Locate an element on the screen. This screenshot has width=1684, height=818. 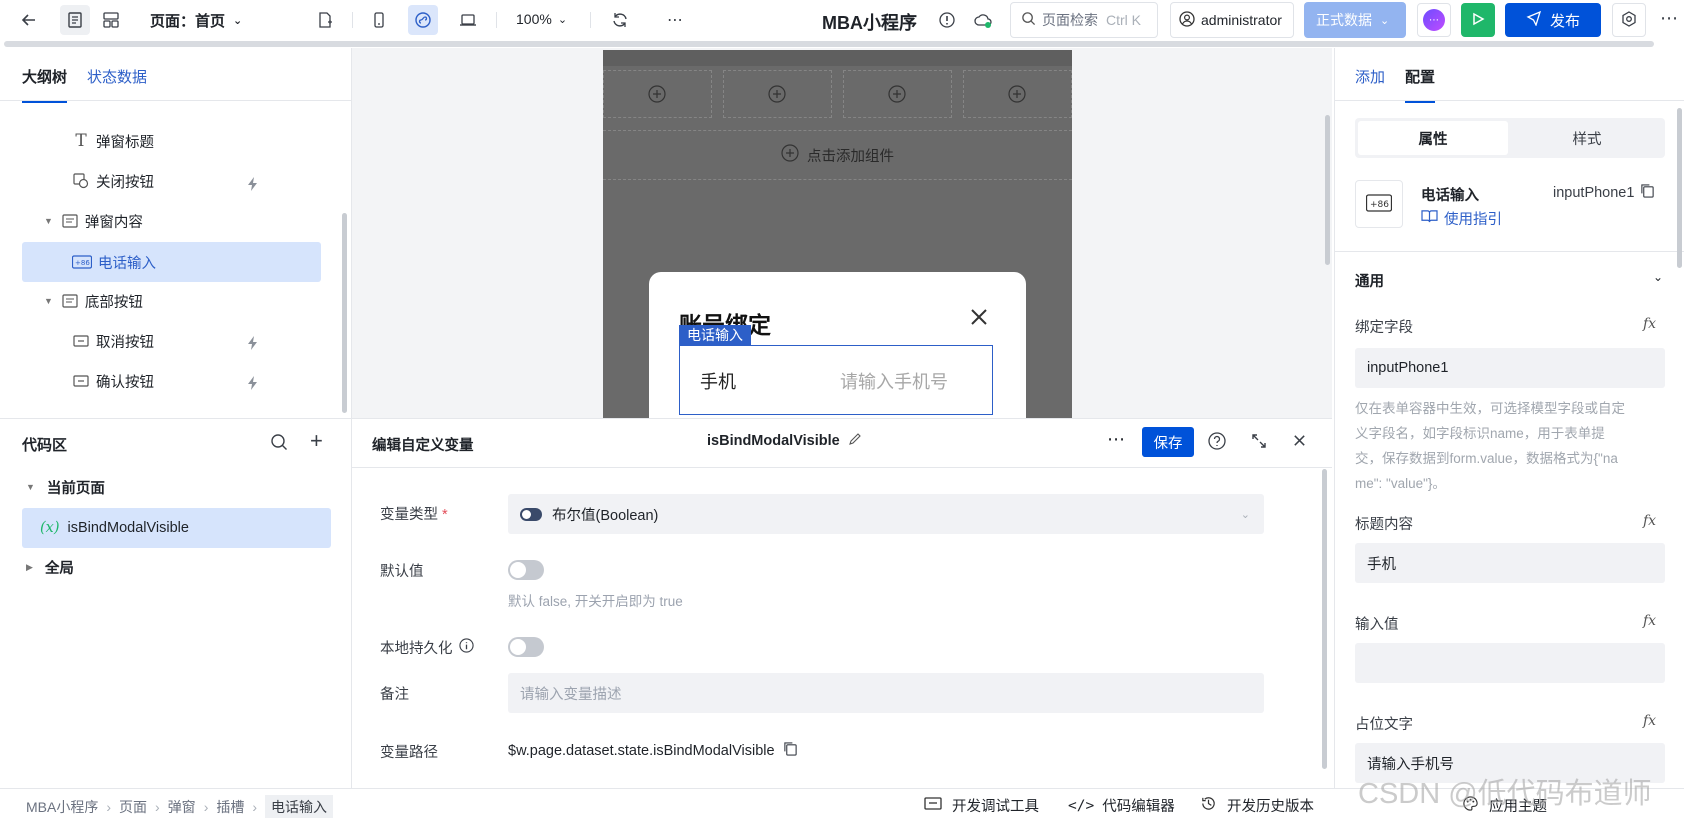
code-editor-button: </> 代码编辑器 is located at coordinates (1121, 805).